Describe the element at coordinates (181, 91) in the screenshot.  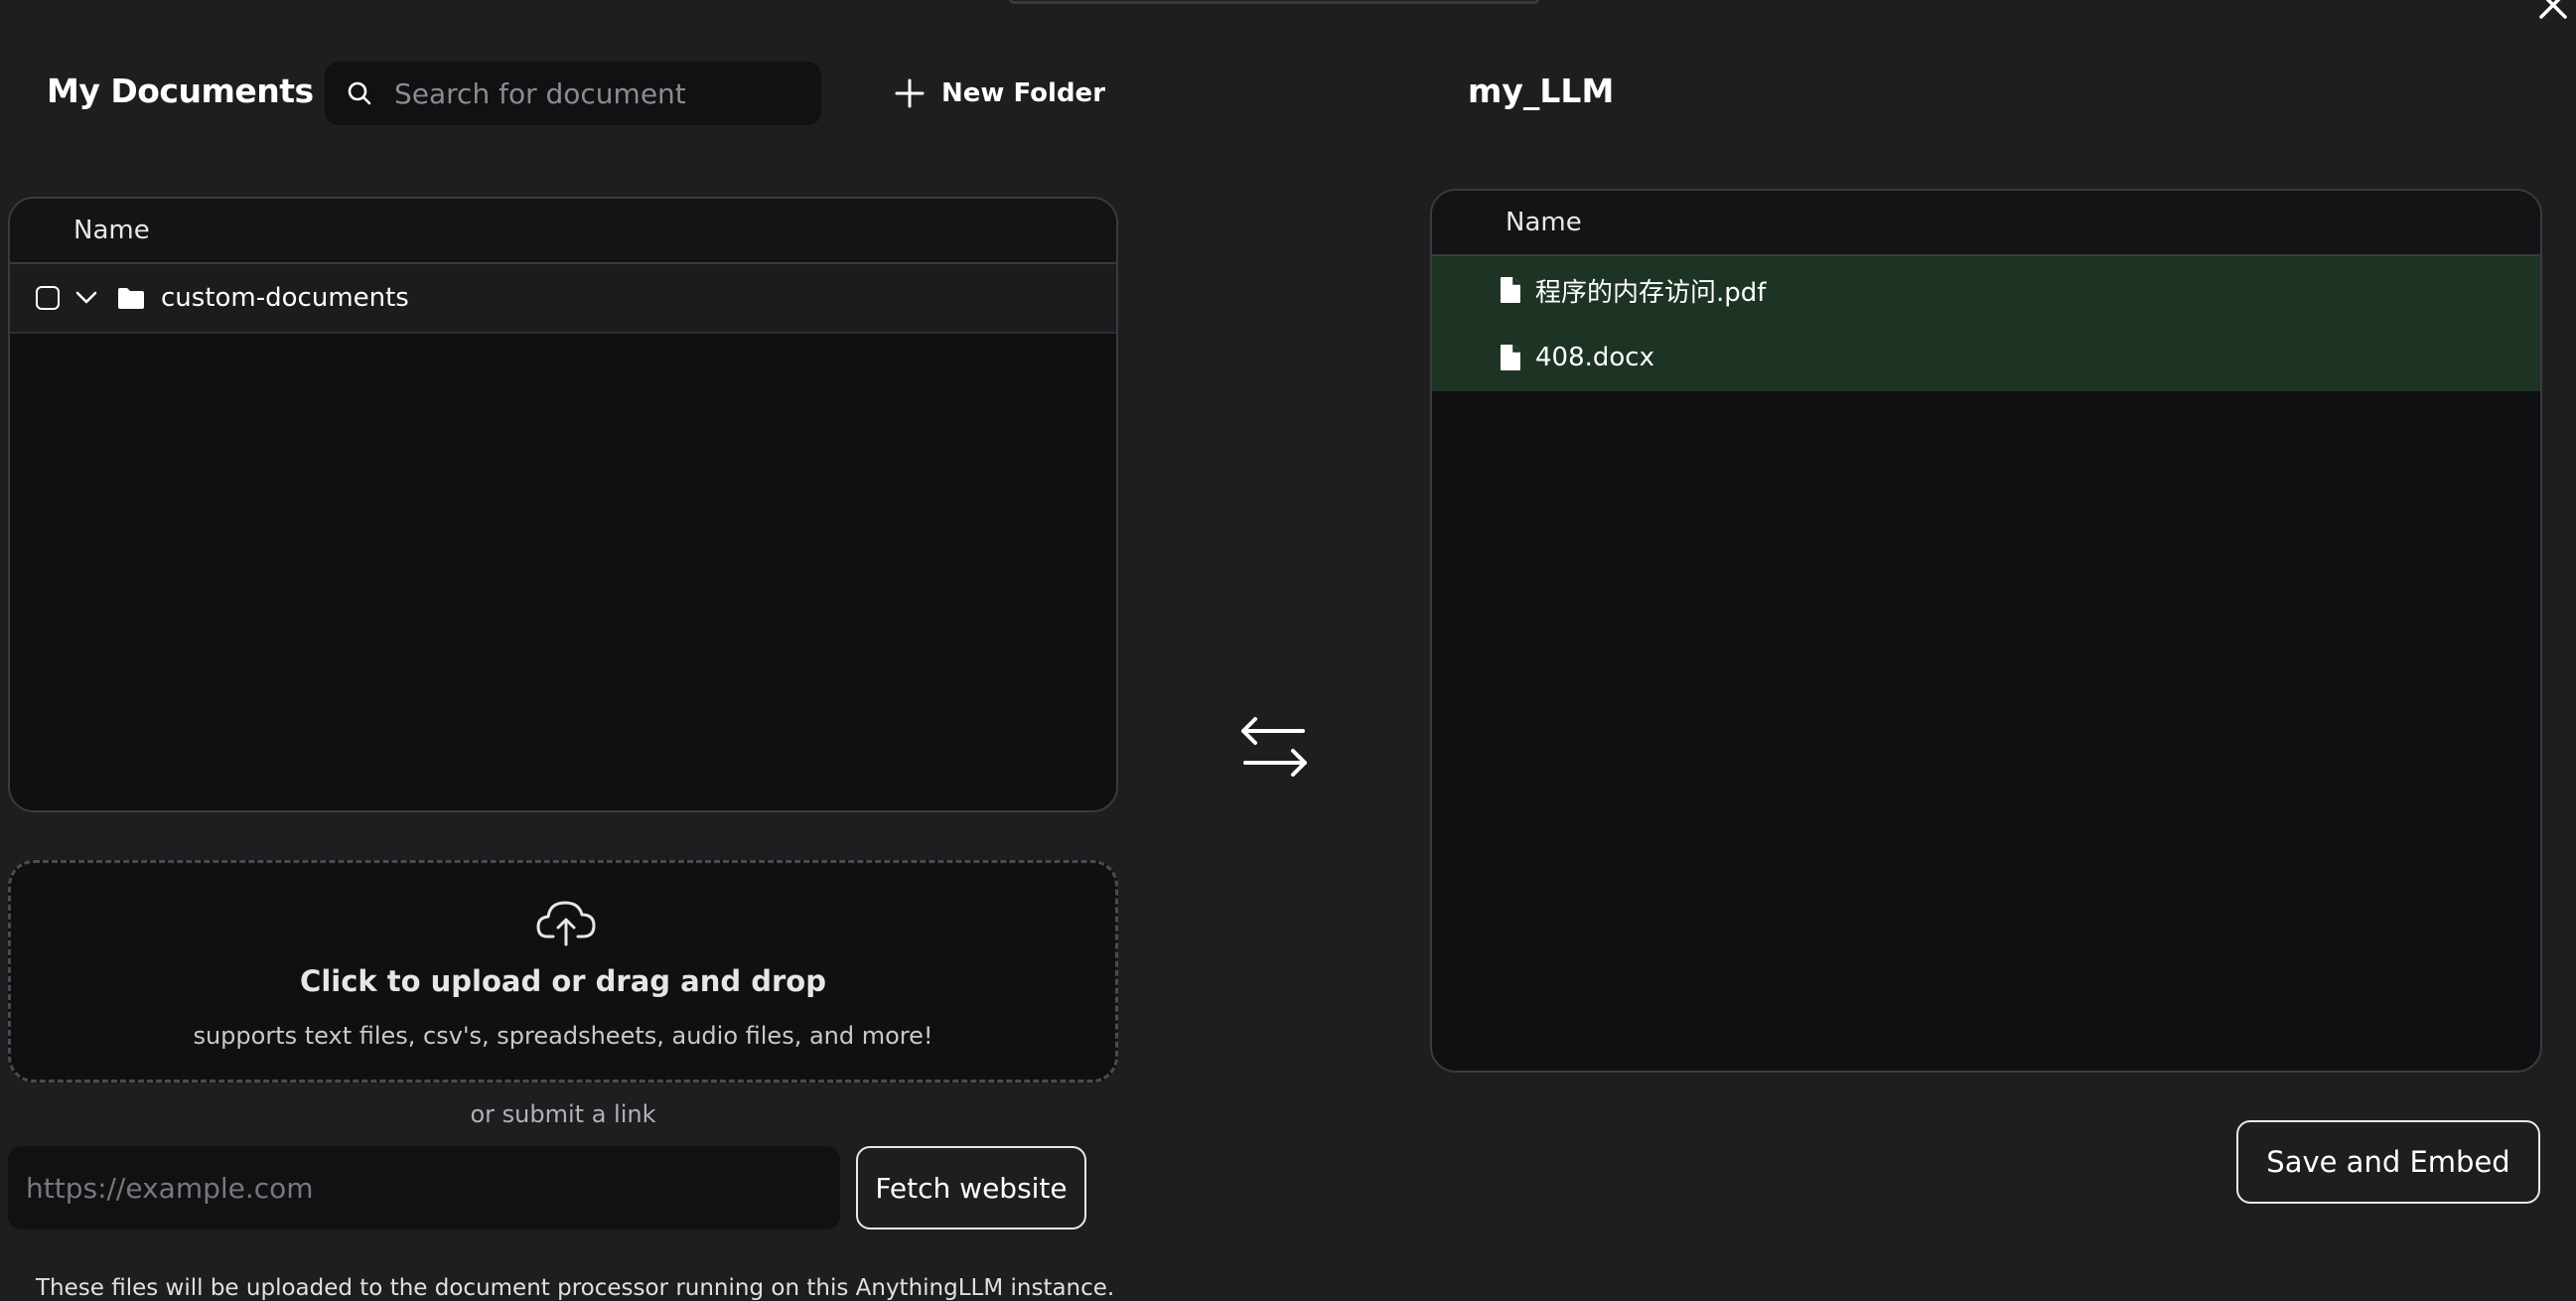
I see `my-documents-title: My Documents` at that location.